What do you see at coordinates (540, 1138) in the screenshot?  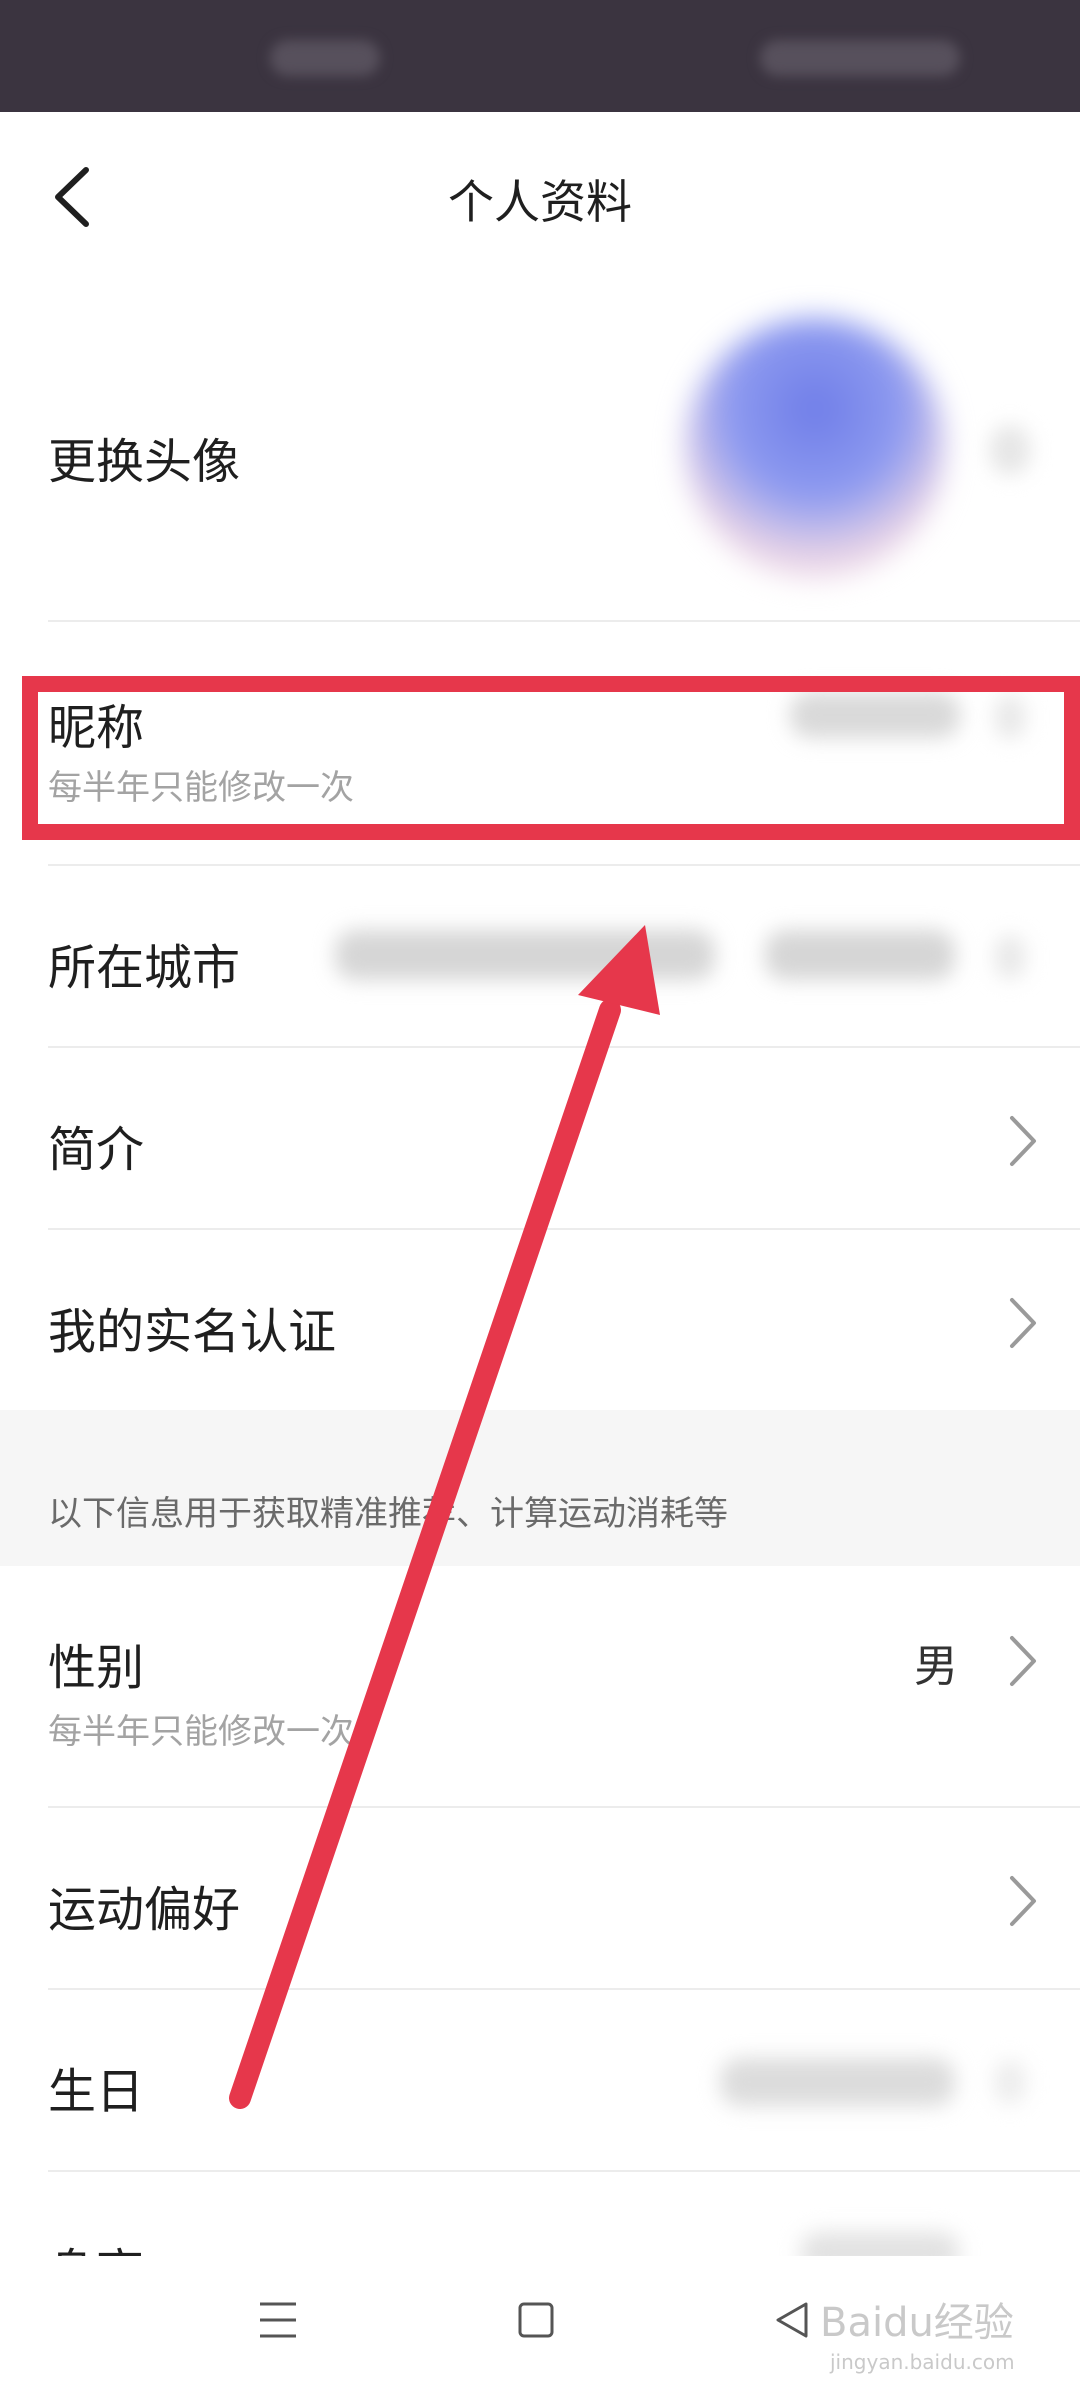 I see `bio-row: 简介` at bounding box center [540, 1138].